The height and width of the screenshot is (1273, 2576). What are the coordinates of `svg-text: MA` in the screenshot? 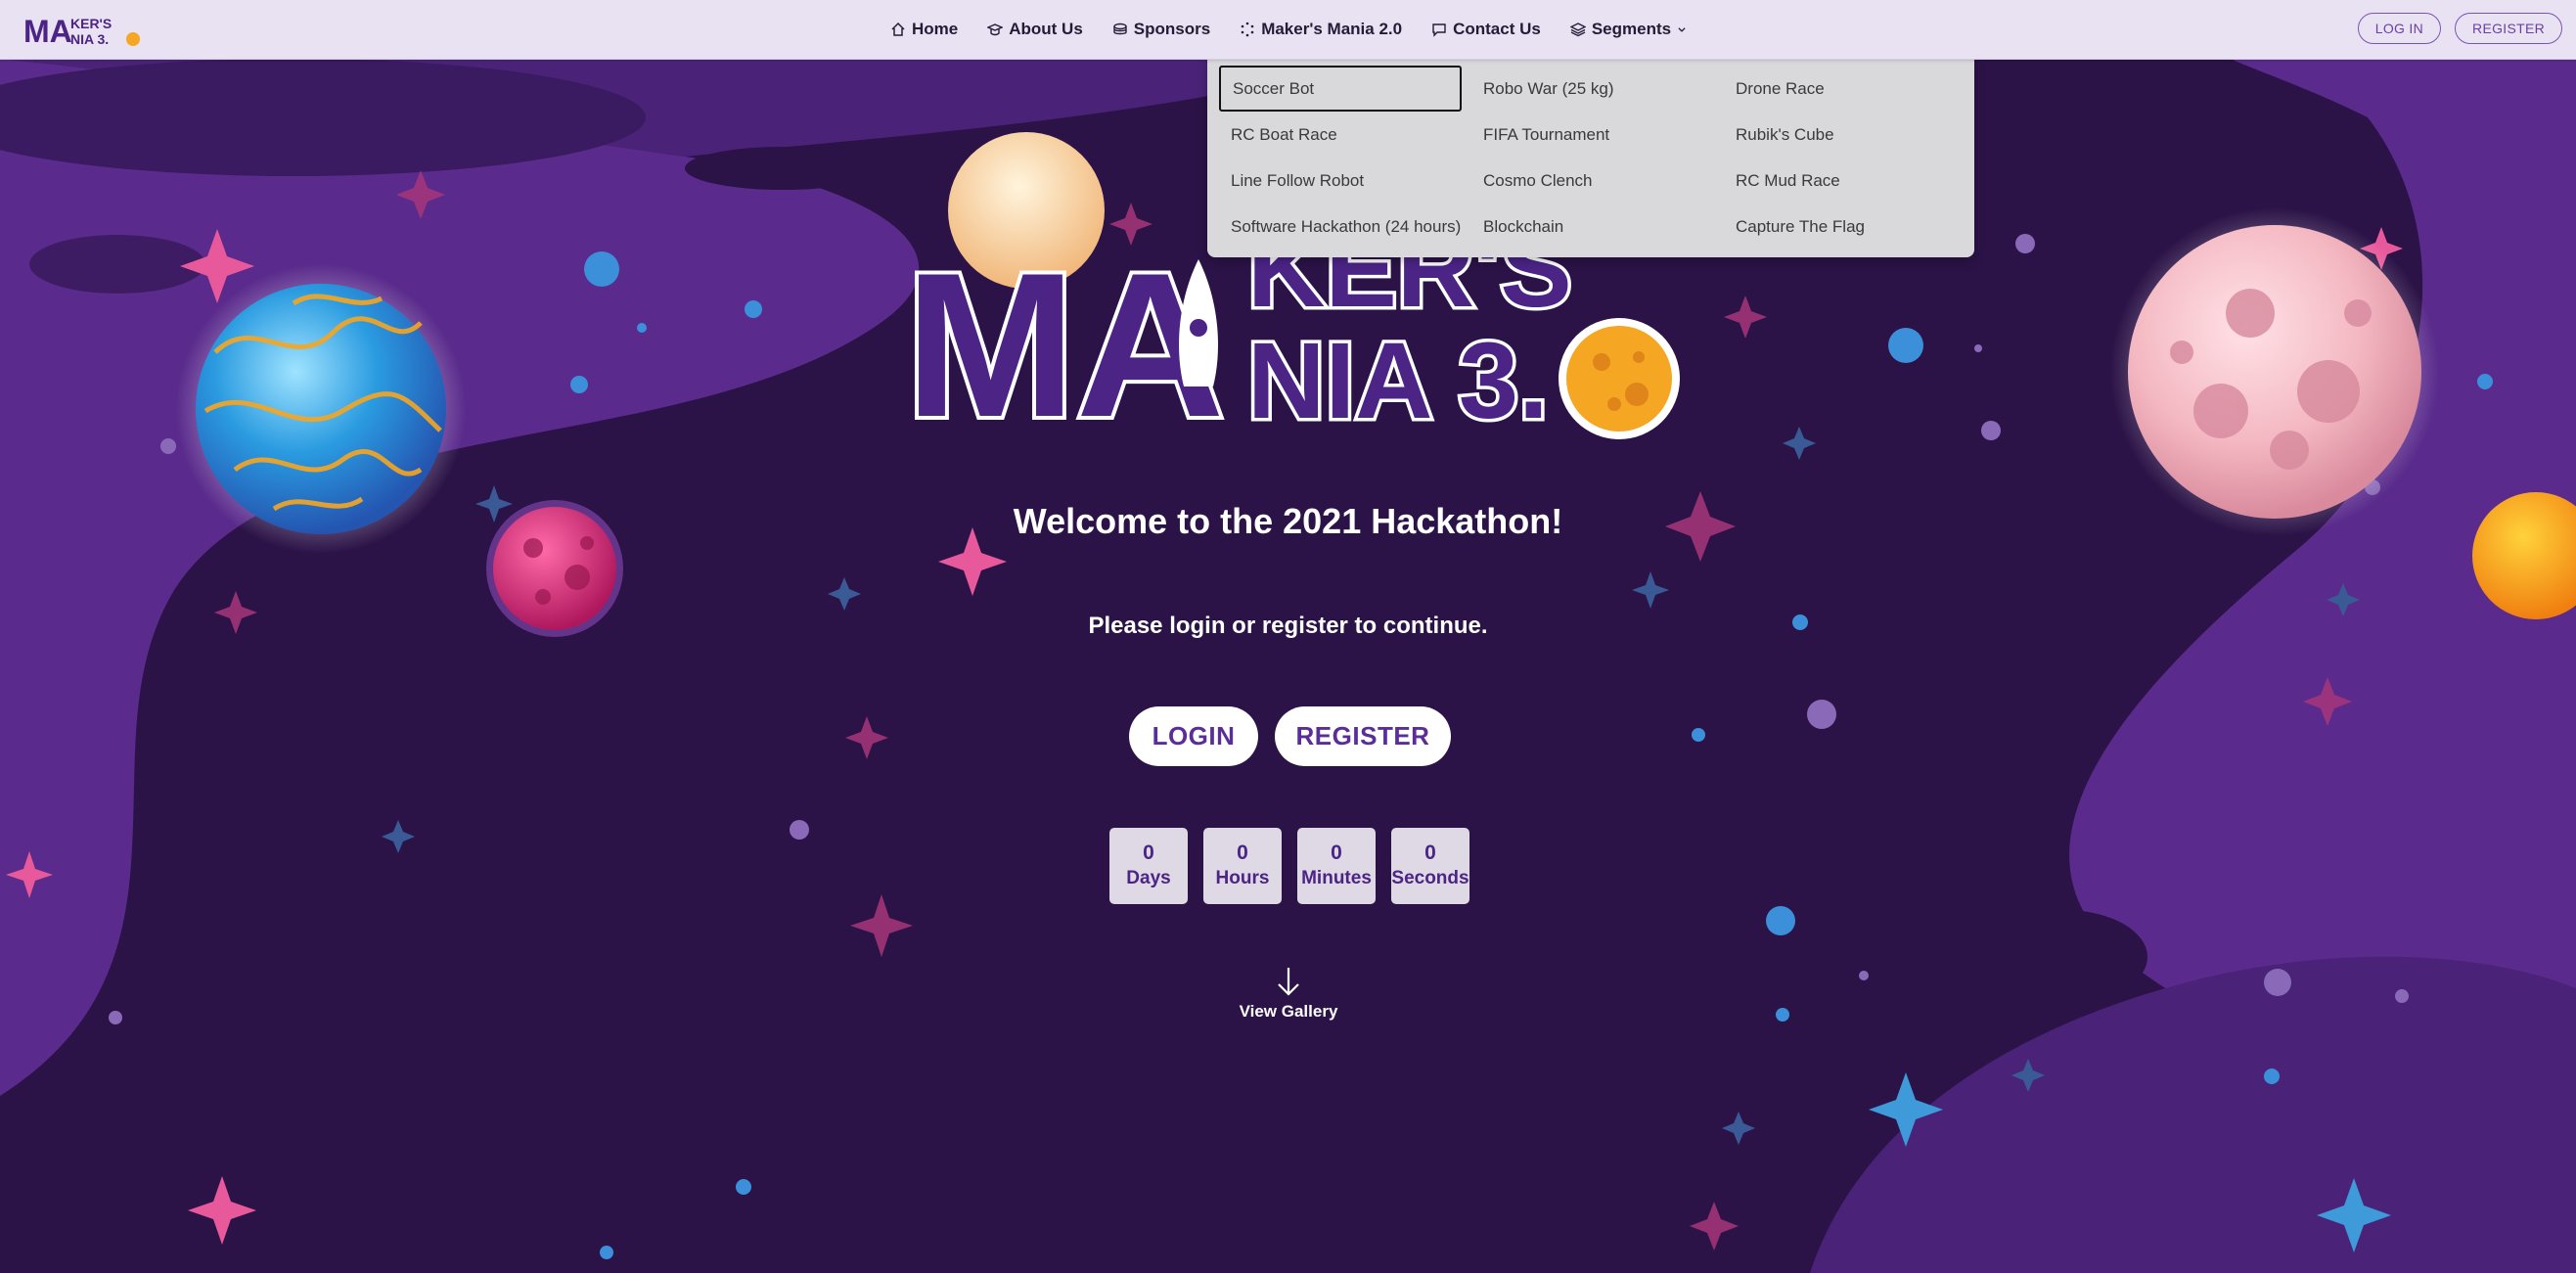 It's located at (47, 31).